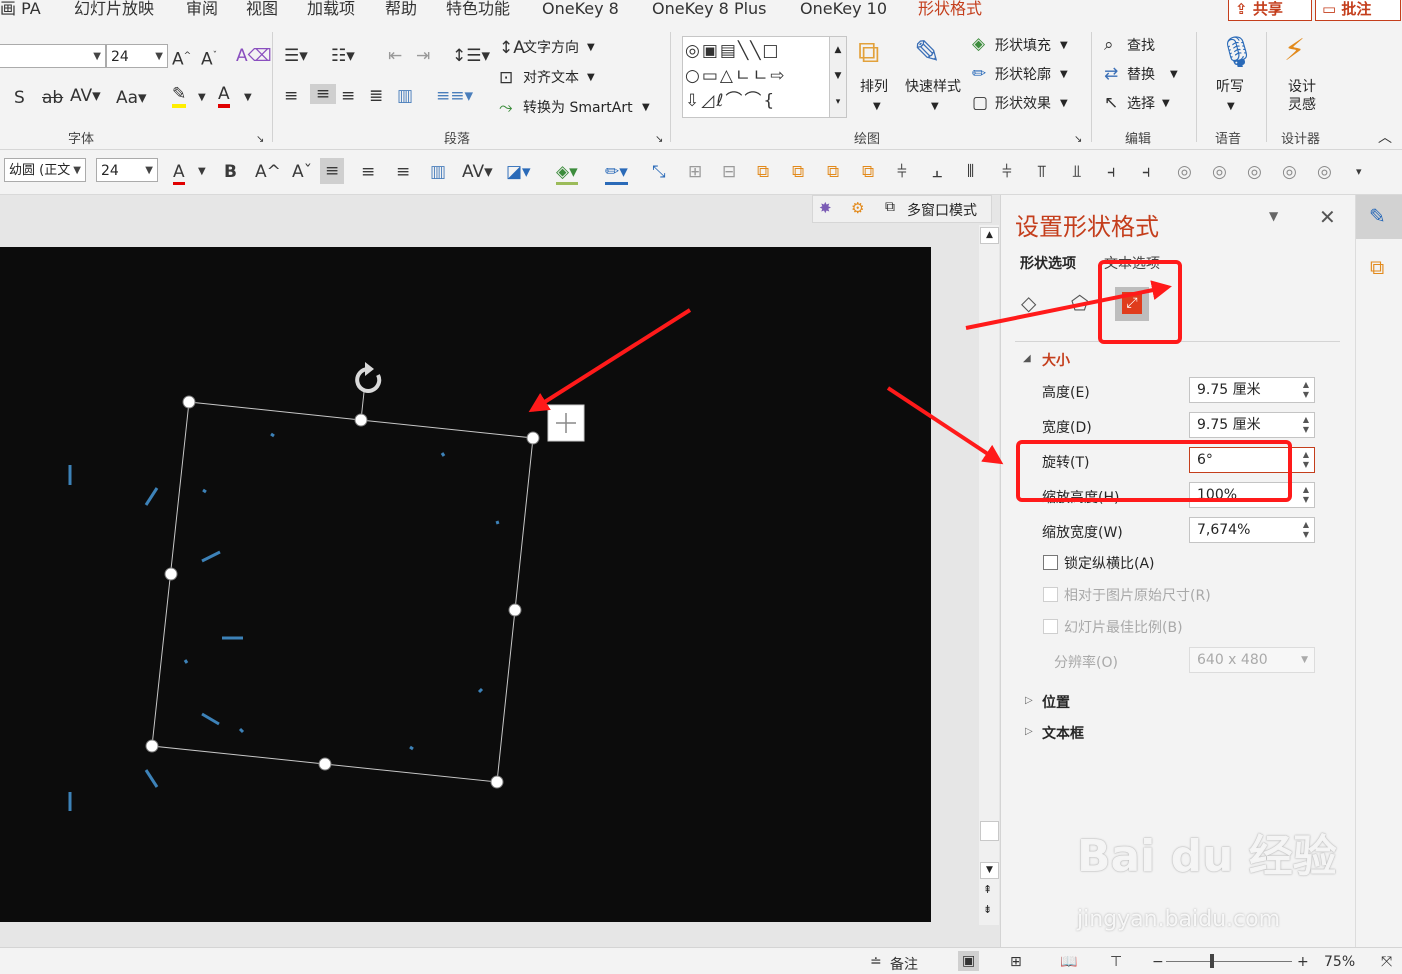 This screenshot has width=1402, height=974. What do you see at coordinates (1386, 962) in the screenshot?
I see `fit-slide-icon: ⤧` at bounding box center [1386, 962].